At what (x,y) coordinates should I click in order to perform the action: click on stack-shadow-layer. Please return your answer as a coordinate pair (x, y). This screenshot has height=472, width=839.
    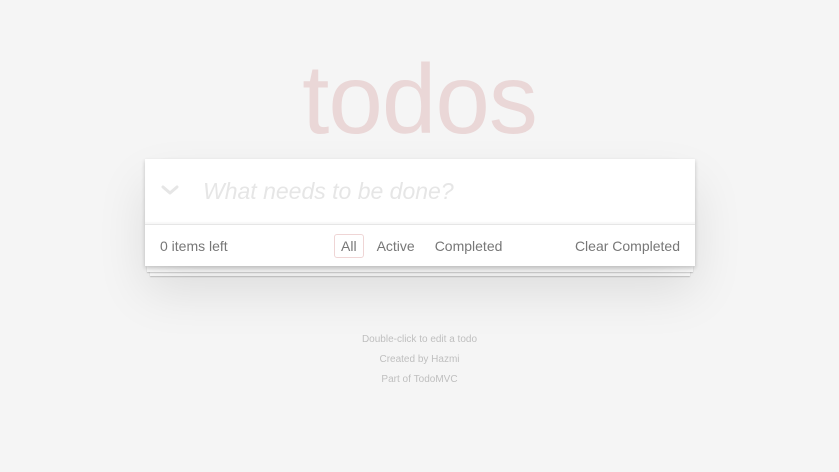
    Looking at the image, I should click on (420, 269).